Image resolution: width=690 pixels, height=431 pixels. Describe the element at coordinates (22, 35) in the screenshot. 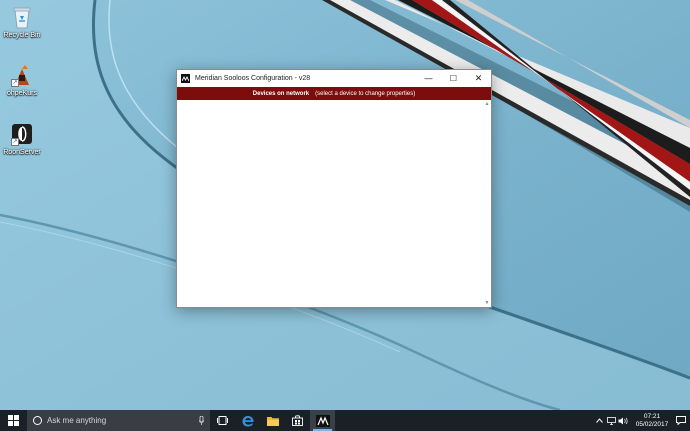

I see `desktop-icon-label: Recycle Bin` at that location.